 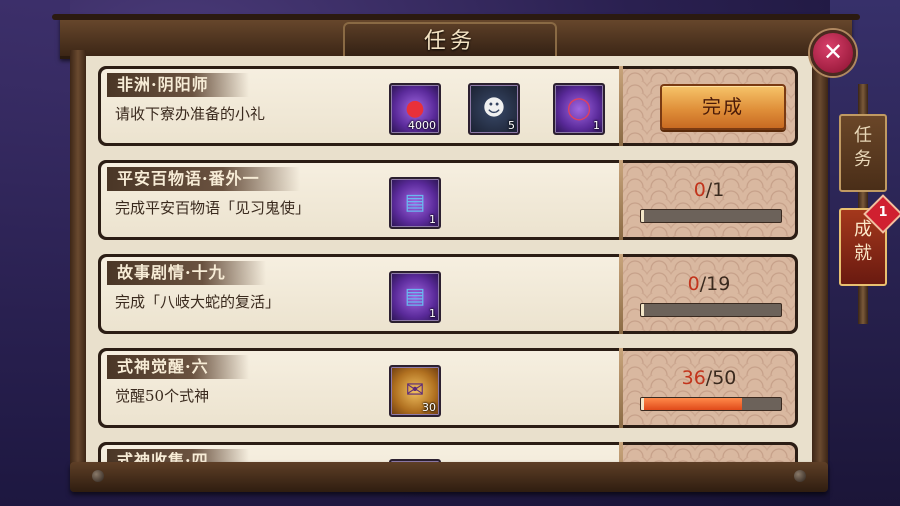 I want to click on progress-total: /19, so click(x=715, y=284).